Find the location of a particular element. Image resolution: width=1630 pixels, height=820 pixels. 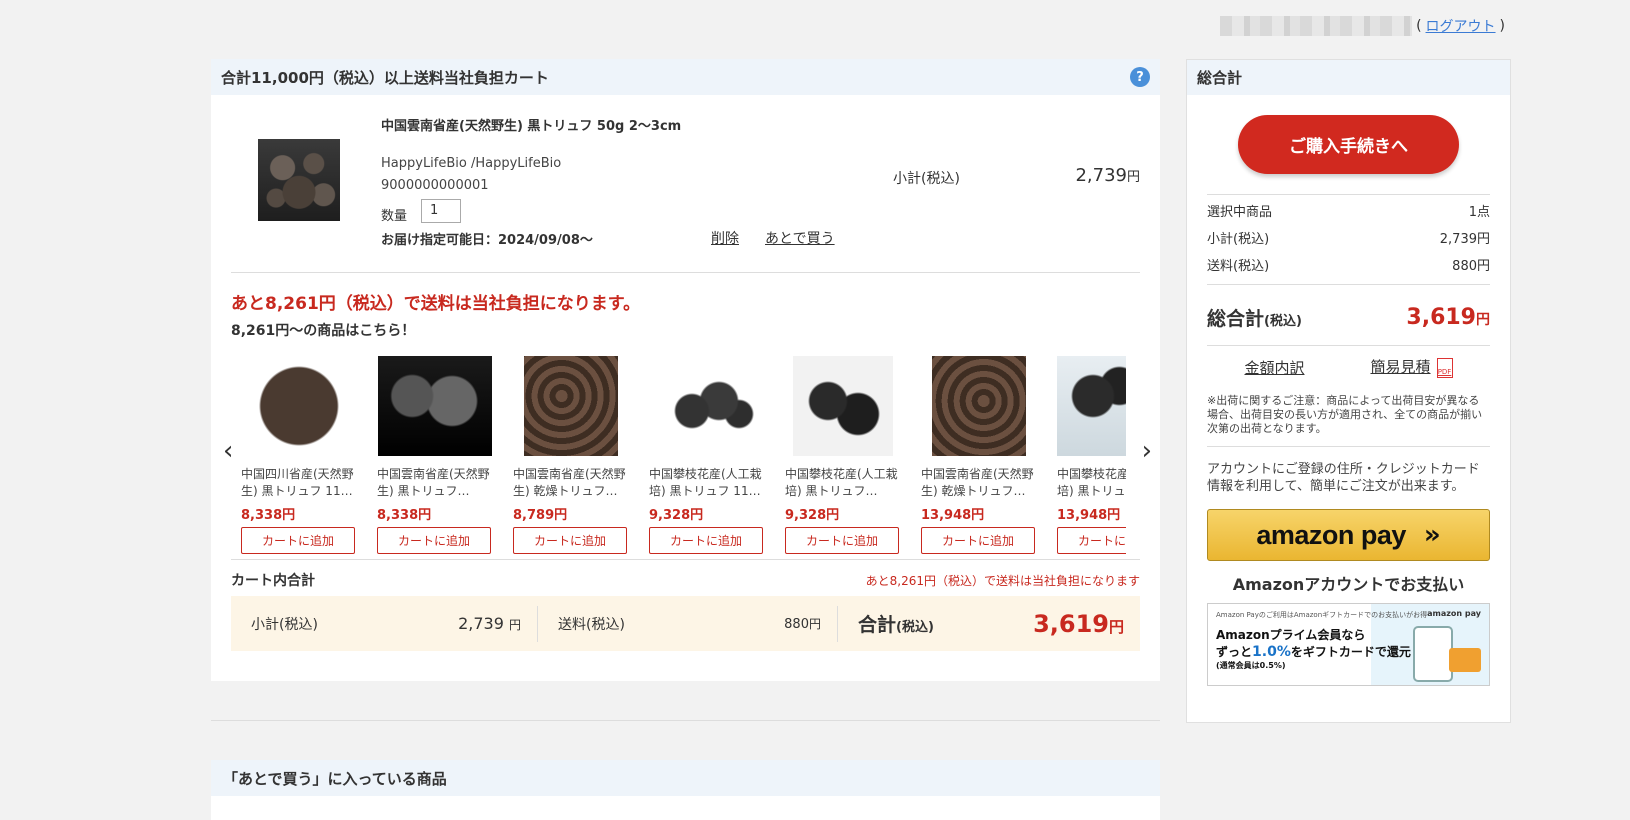

carousel-product: 中国攀枝花産(人工栽培) 黒トリュフ 13,948円 カートに追加 is located at coordinates (1091, 455).